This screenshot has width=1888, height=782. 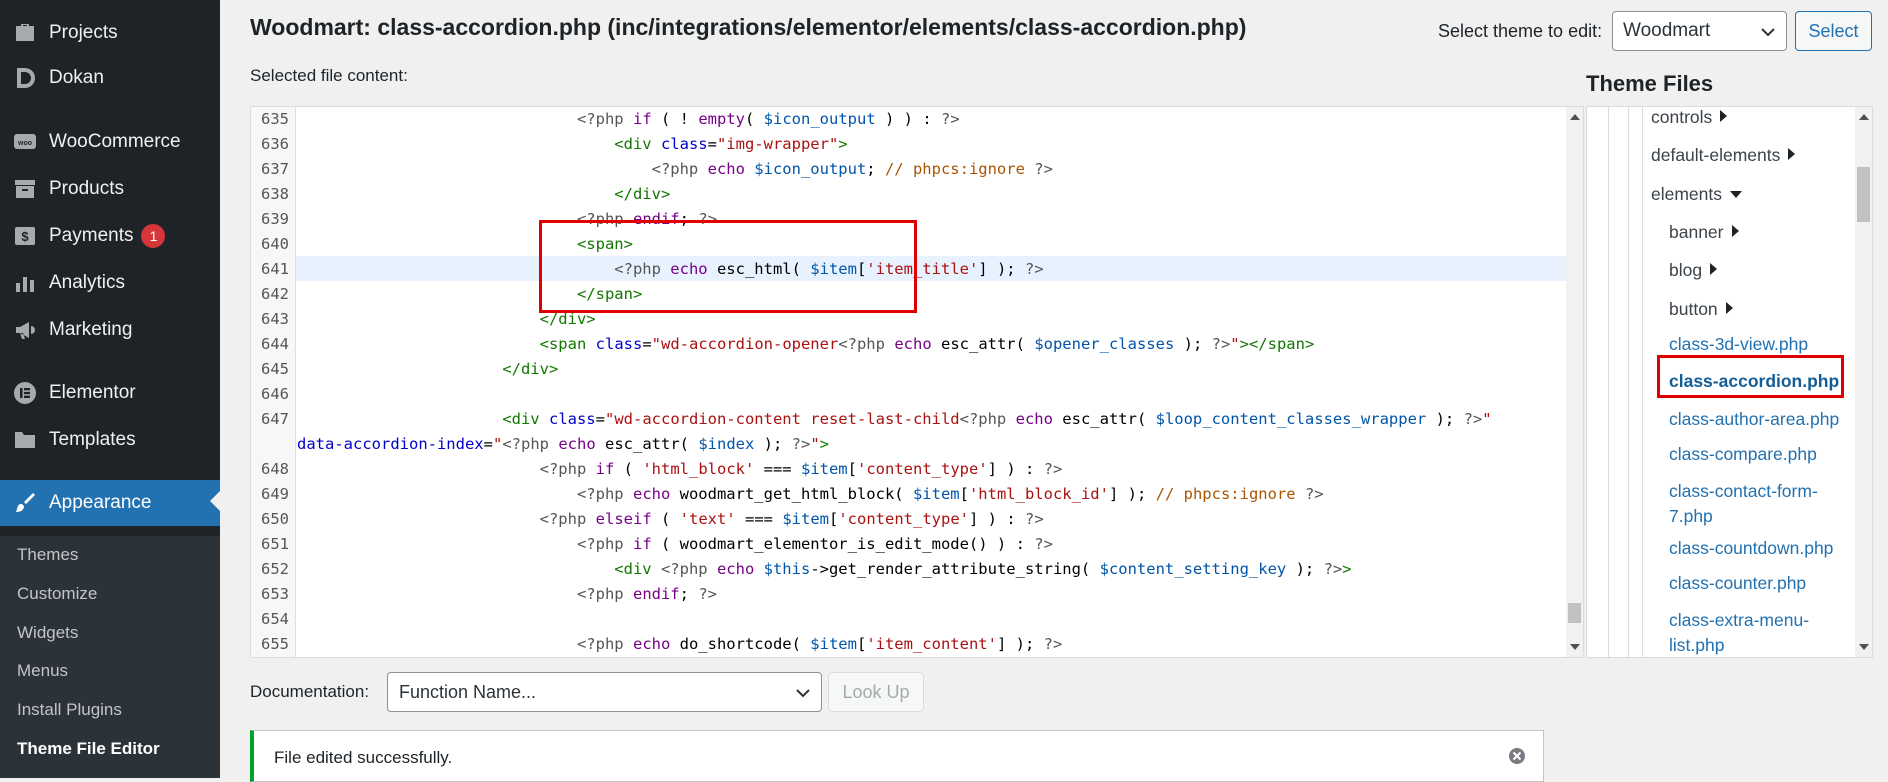 I want to click on submenu-widgets: Widgets, so click(x=47, y=633).